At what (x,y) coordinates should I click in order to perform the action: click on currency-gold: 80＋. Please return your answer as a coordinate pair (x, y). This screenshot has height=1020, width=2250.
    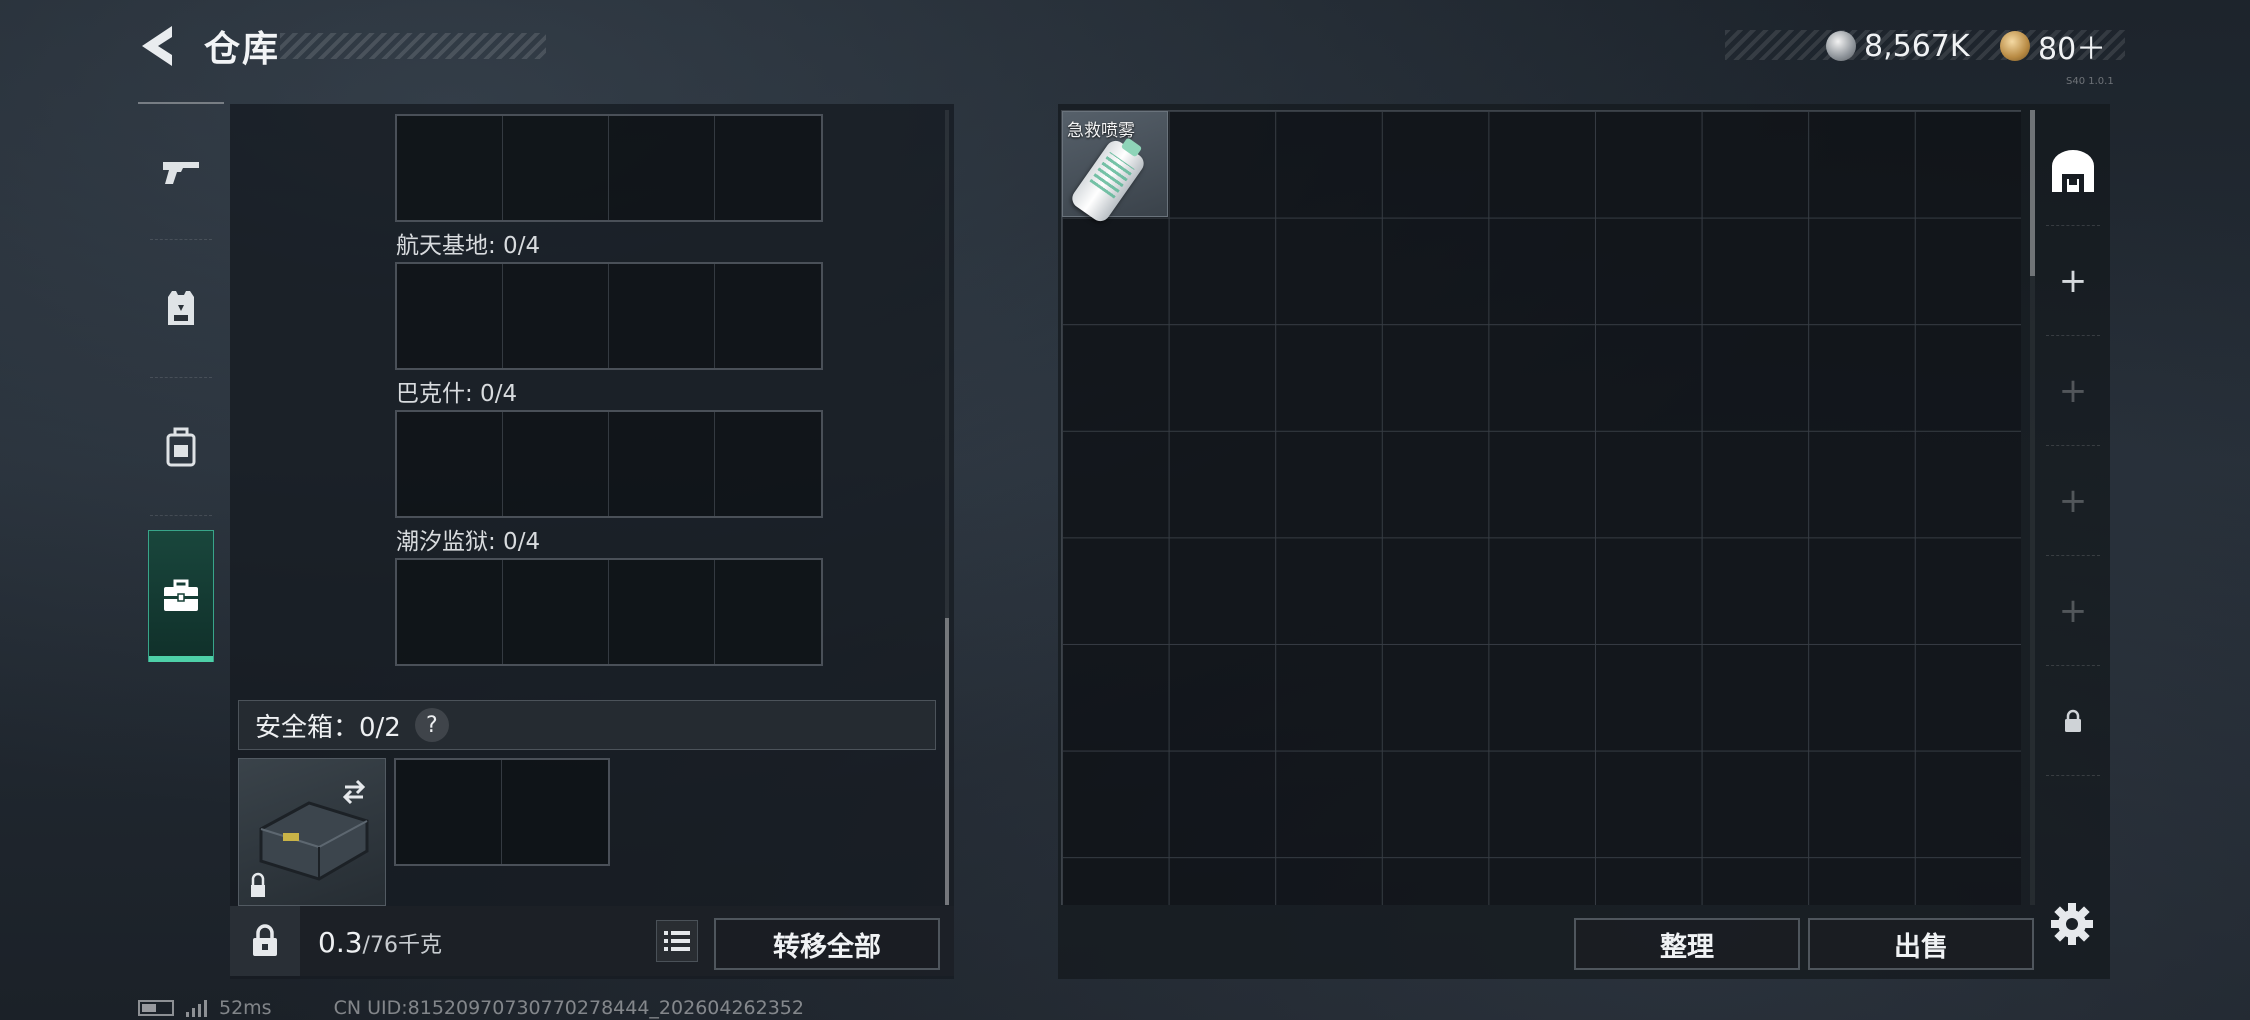
    Looking at the image, I should click on (2053, 46).